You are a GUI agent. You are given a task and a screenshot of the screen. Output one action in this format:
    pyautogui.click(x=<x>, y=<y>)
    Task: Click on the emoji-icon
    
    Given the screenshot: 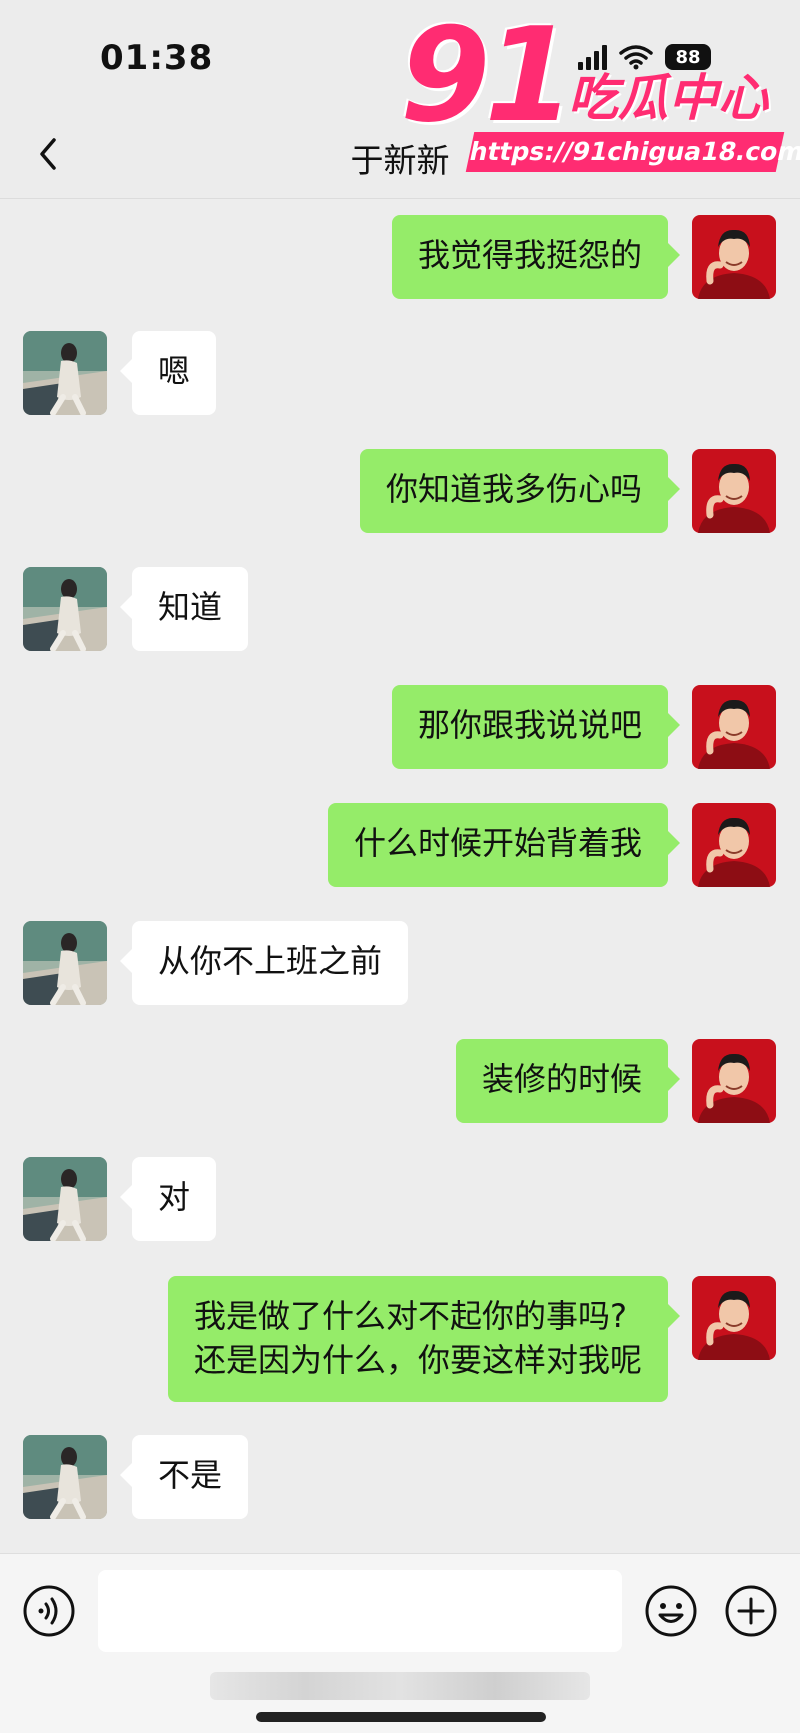 What is the action you would take?
    pyautogui.click(x=671, y=1611)
    